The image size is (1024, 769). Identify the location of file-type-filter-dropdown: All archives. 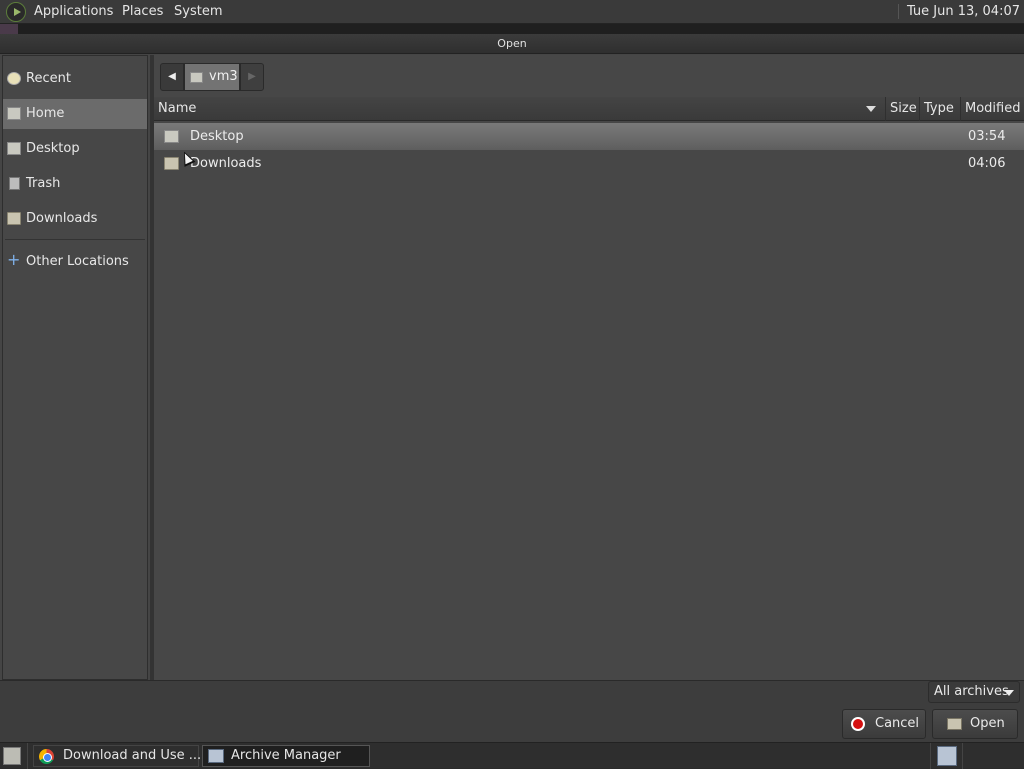
(974, 692).